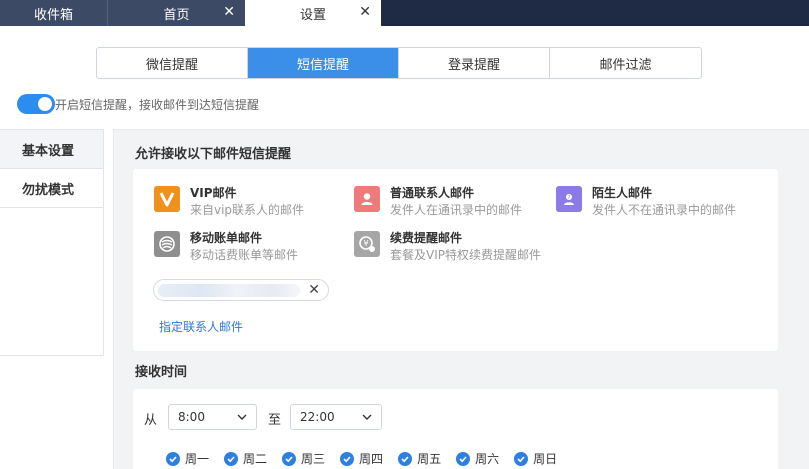 The height and width of the screenshot is (469, 809). What do you see at coordinates (167, 244) in the screenshot?
I see `mobile-bill-icon` at bounding box center [167, 244].